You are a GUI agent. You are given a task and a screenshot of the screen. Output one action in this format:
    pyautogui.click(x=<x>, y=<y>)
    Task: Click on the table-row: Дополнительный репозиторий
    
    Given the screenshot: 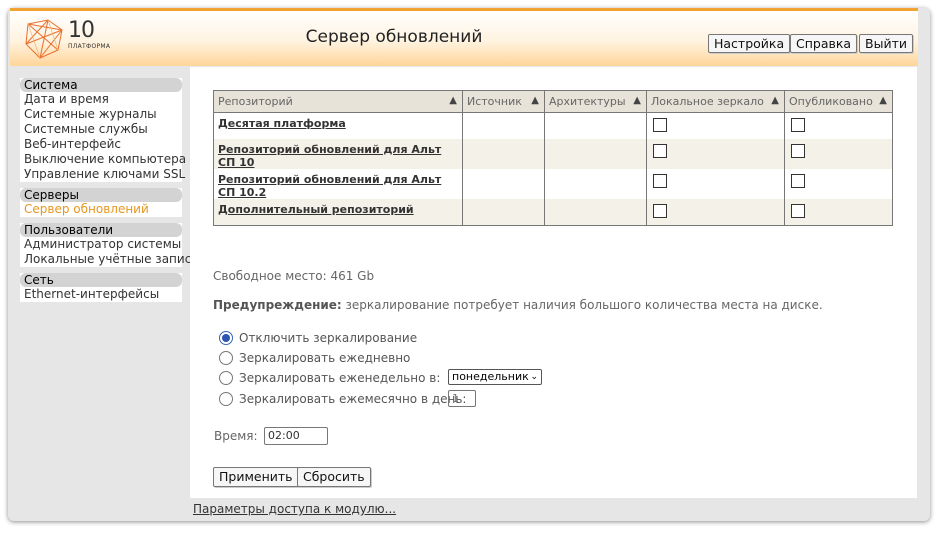 What is the action you would take?
    pyautogui.click(x=553, y=212)
    